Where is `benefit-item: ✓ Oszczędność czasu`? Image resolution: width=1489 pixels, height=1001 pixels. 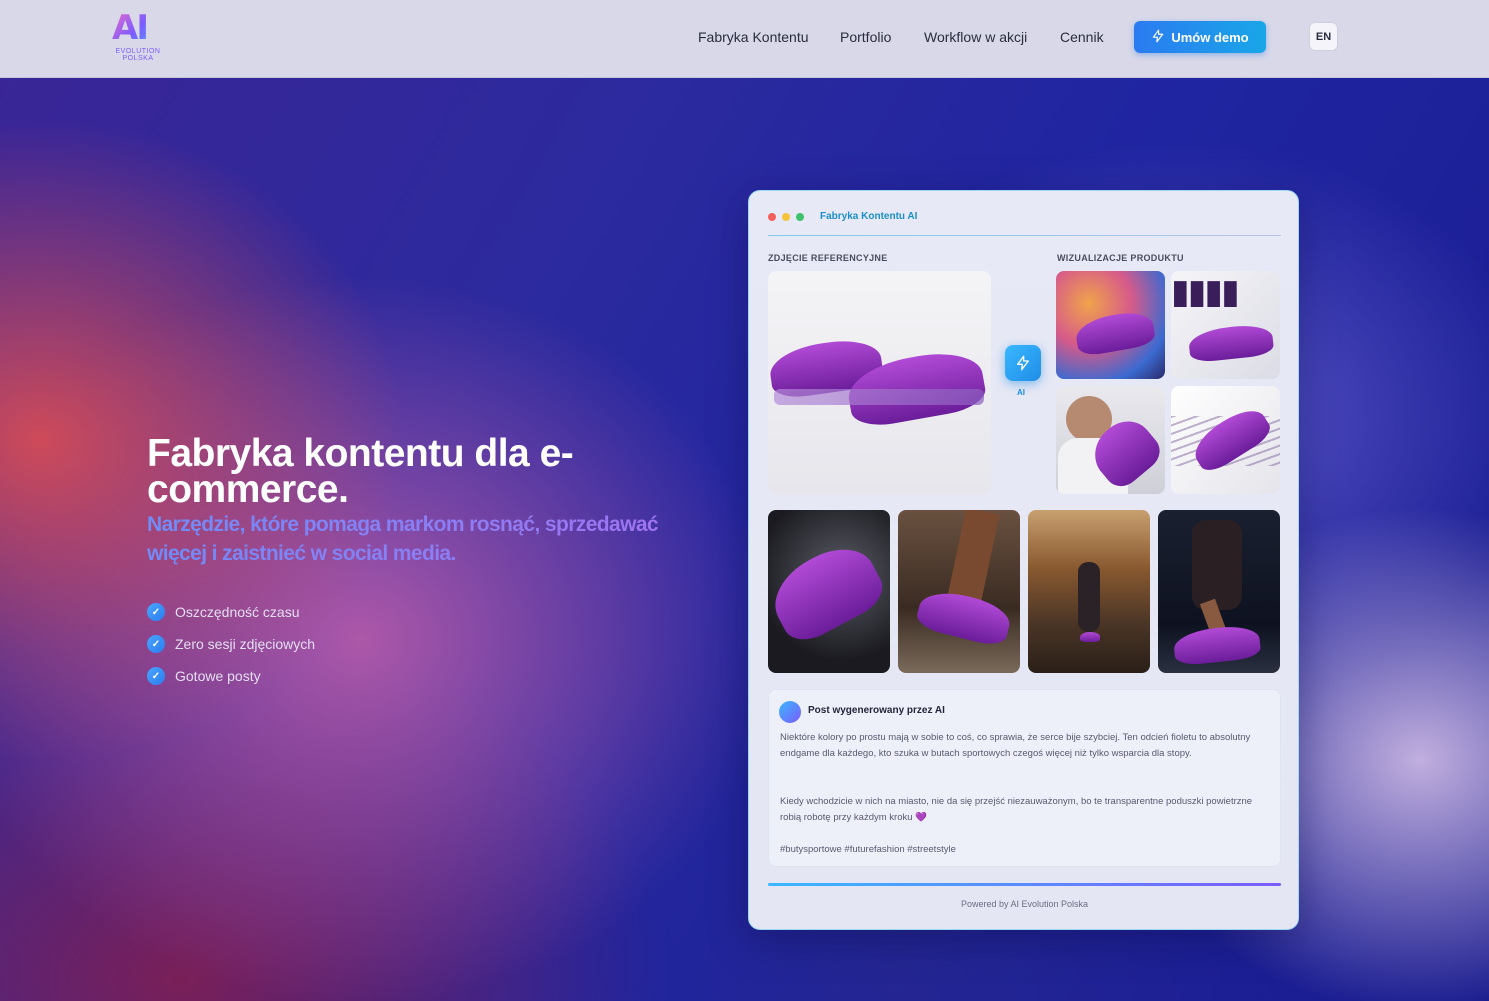
benefit-item: ✓ Oszczędność czasu is located at coordinates (231, 612).